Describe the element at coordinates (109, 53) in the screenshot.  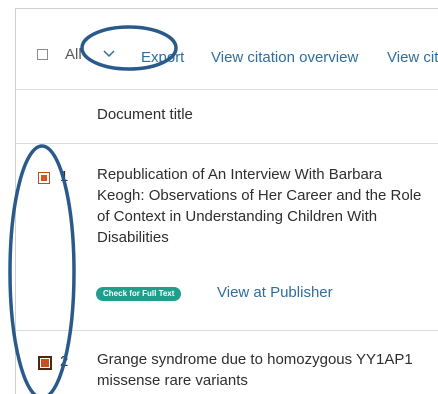
I see `chevron-down-icon` at that location.